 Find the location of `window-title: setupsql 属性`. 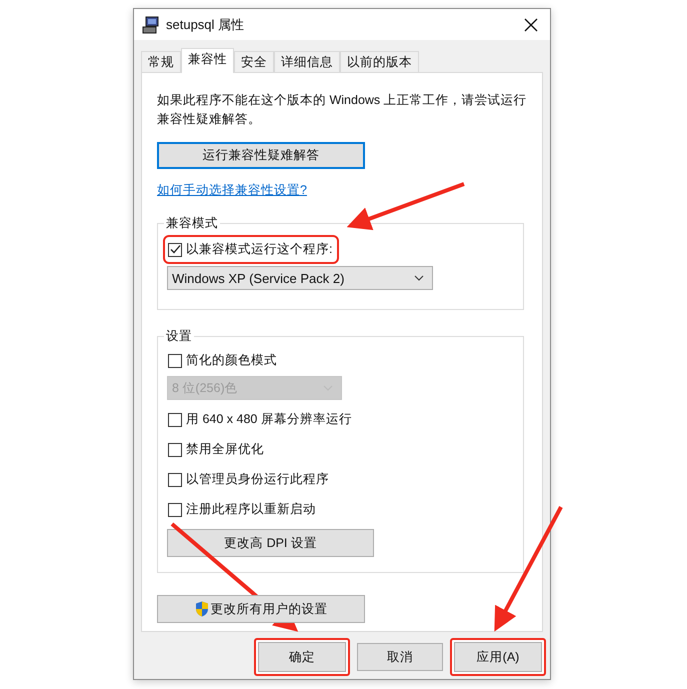

window-title: setupsql 属性 is located at coordinates (206, 25).